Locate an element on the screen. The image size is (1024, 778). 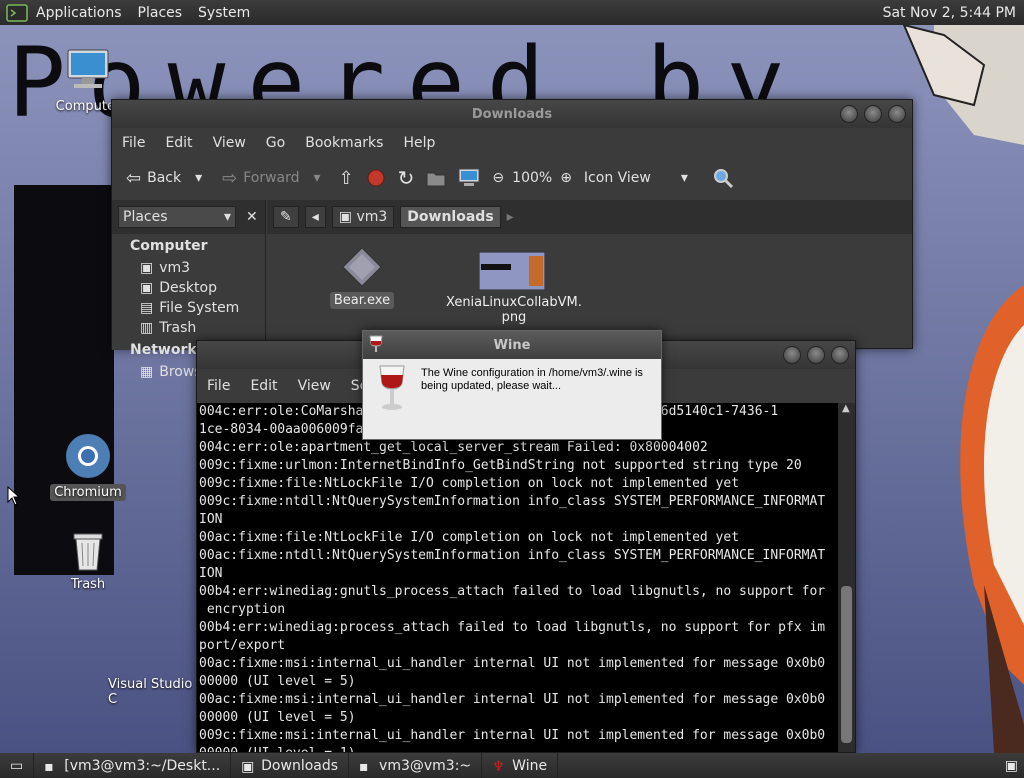
edit-location-icon: ✎ is located at coordinates (286, 217).